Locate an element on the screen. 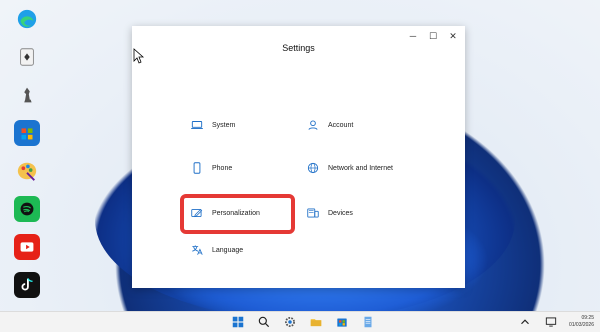 This screenshot has width=600, height=332. display-icon is located at coordinates (551, 322).